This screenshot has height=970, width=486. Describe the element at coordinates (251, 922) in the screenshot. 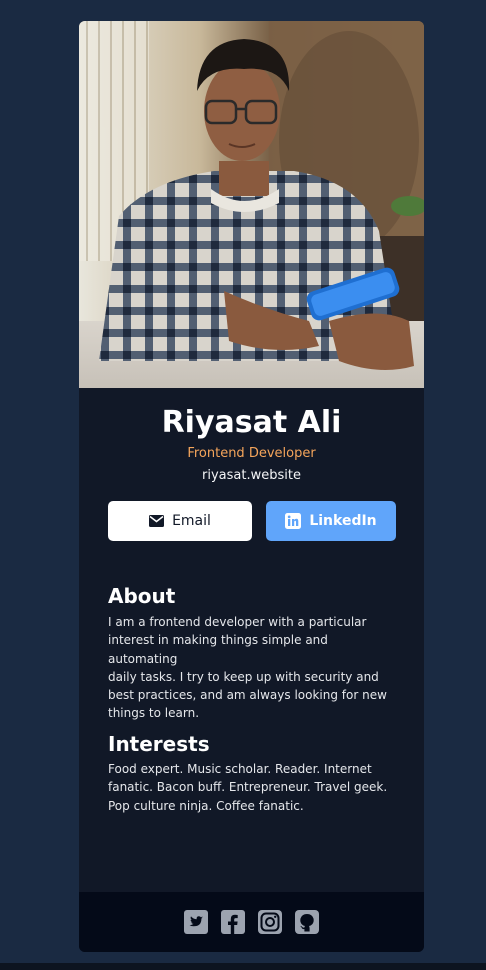

I see `social-footer` at that location.